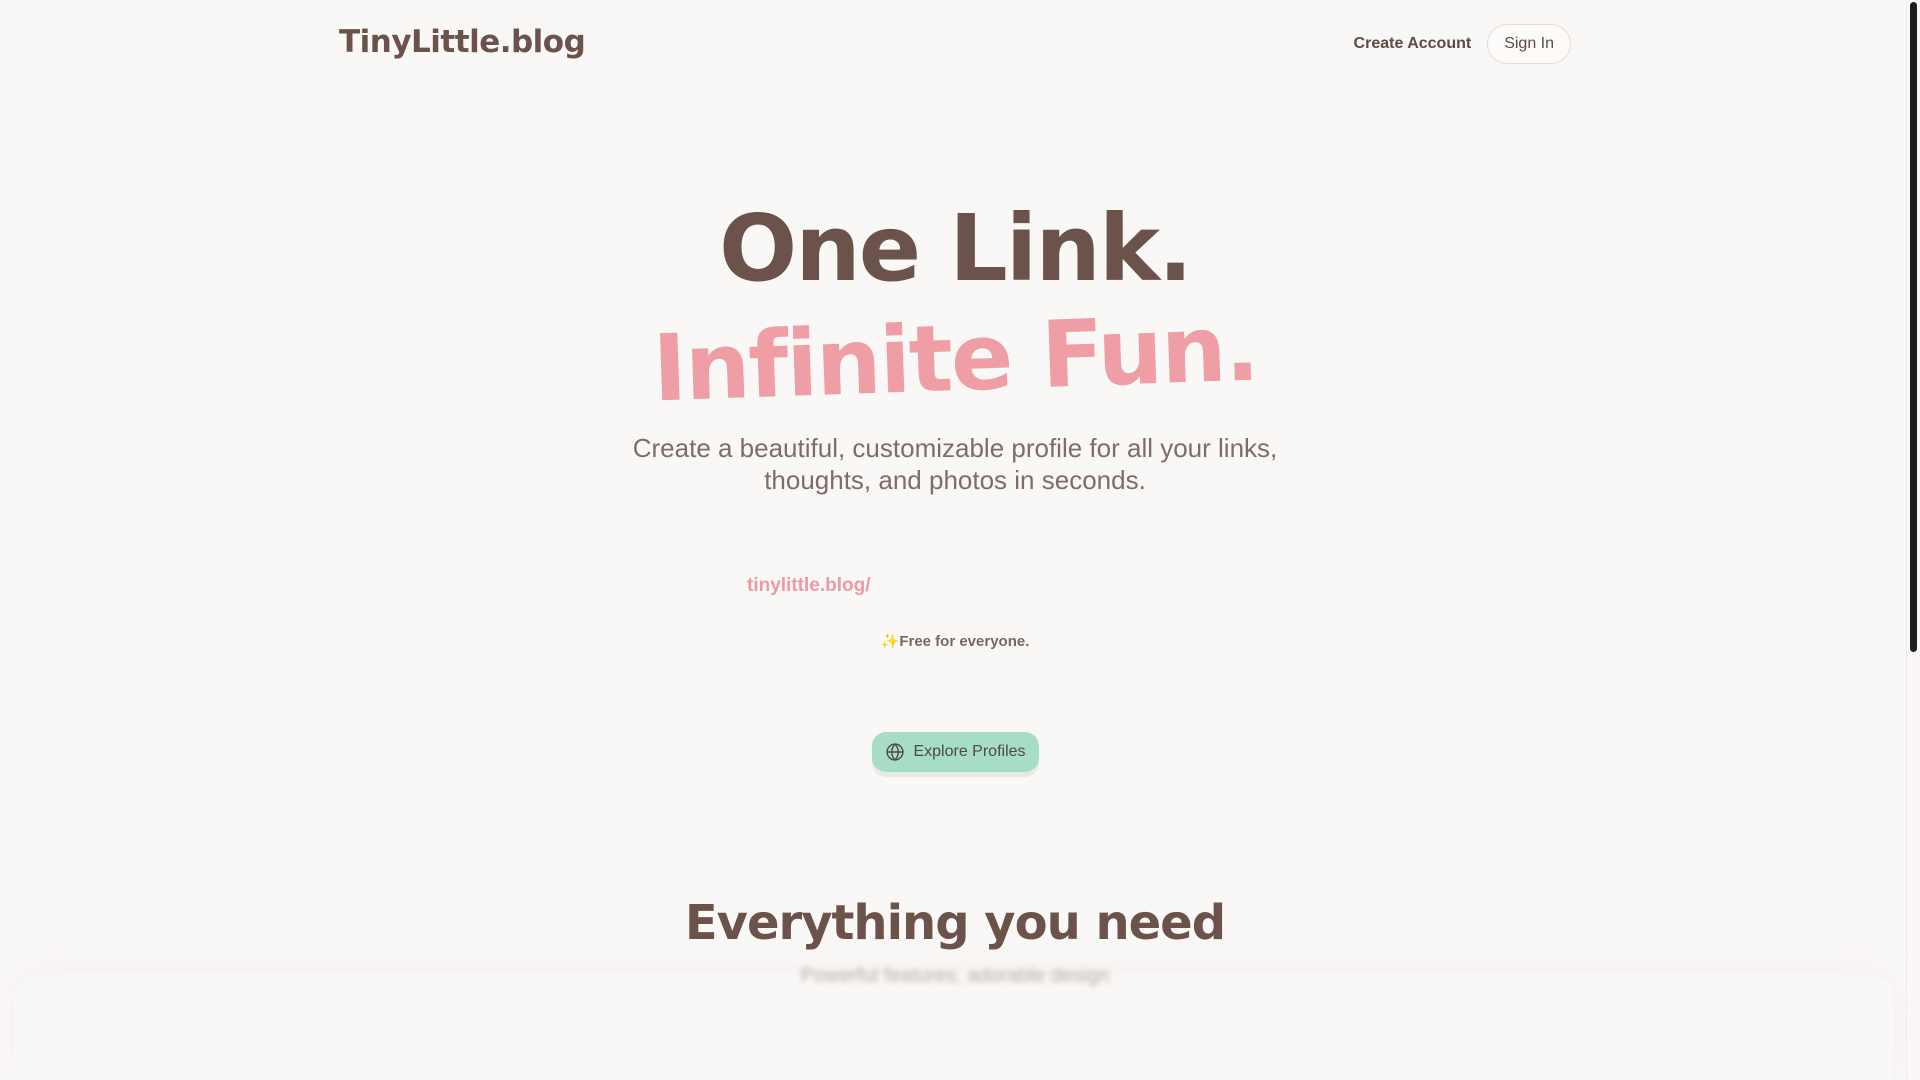  I want to click on sign-in-label: Sign In, so click(1529, 43).